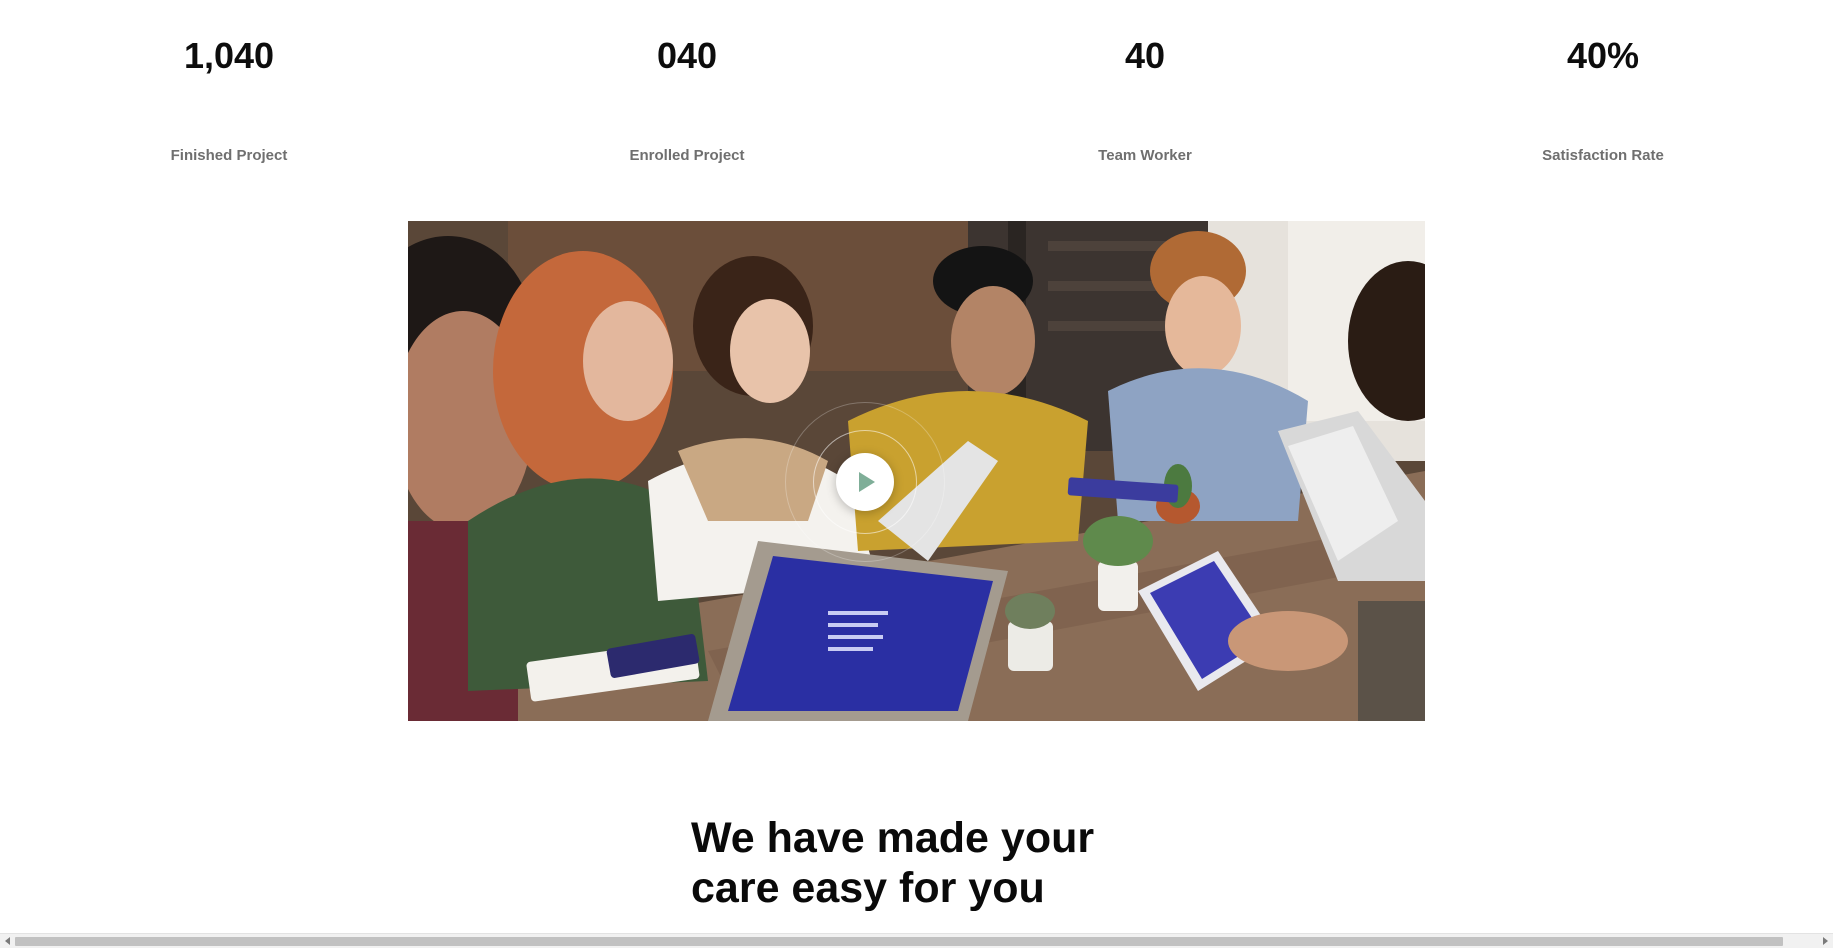 This screenshot has height=948, width=1833. I want to click on stat-finished-project: 1,040 Finished Project, so click(229, 97).